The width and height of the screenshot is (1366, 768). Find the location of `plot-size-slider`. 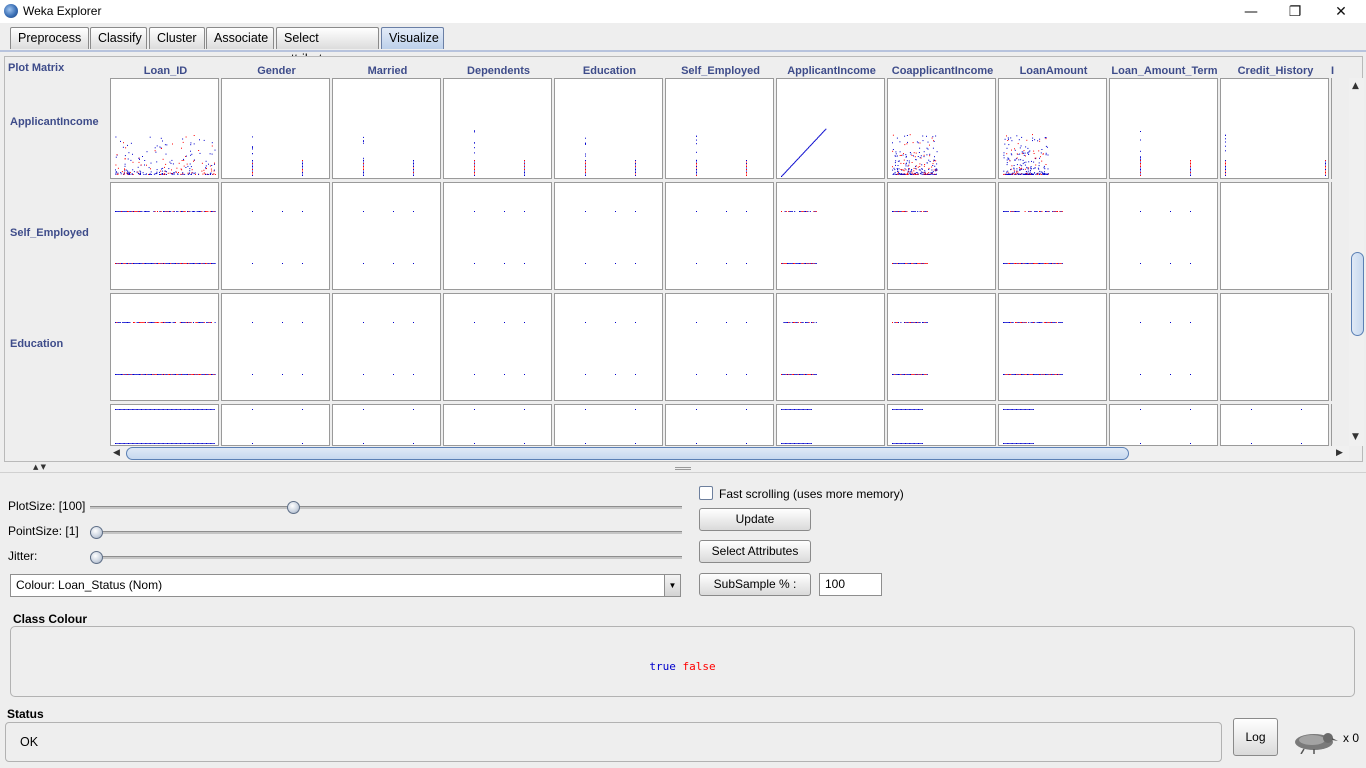

plot-size-slider is located at coordinates (386, 508).